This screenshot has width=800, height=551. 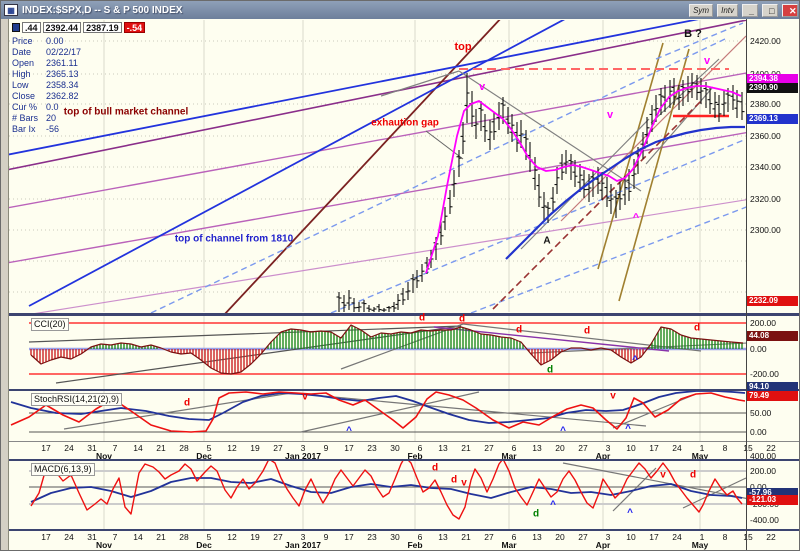 I want to click on date-tick: 8, so click(x=725, y=537).